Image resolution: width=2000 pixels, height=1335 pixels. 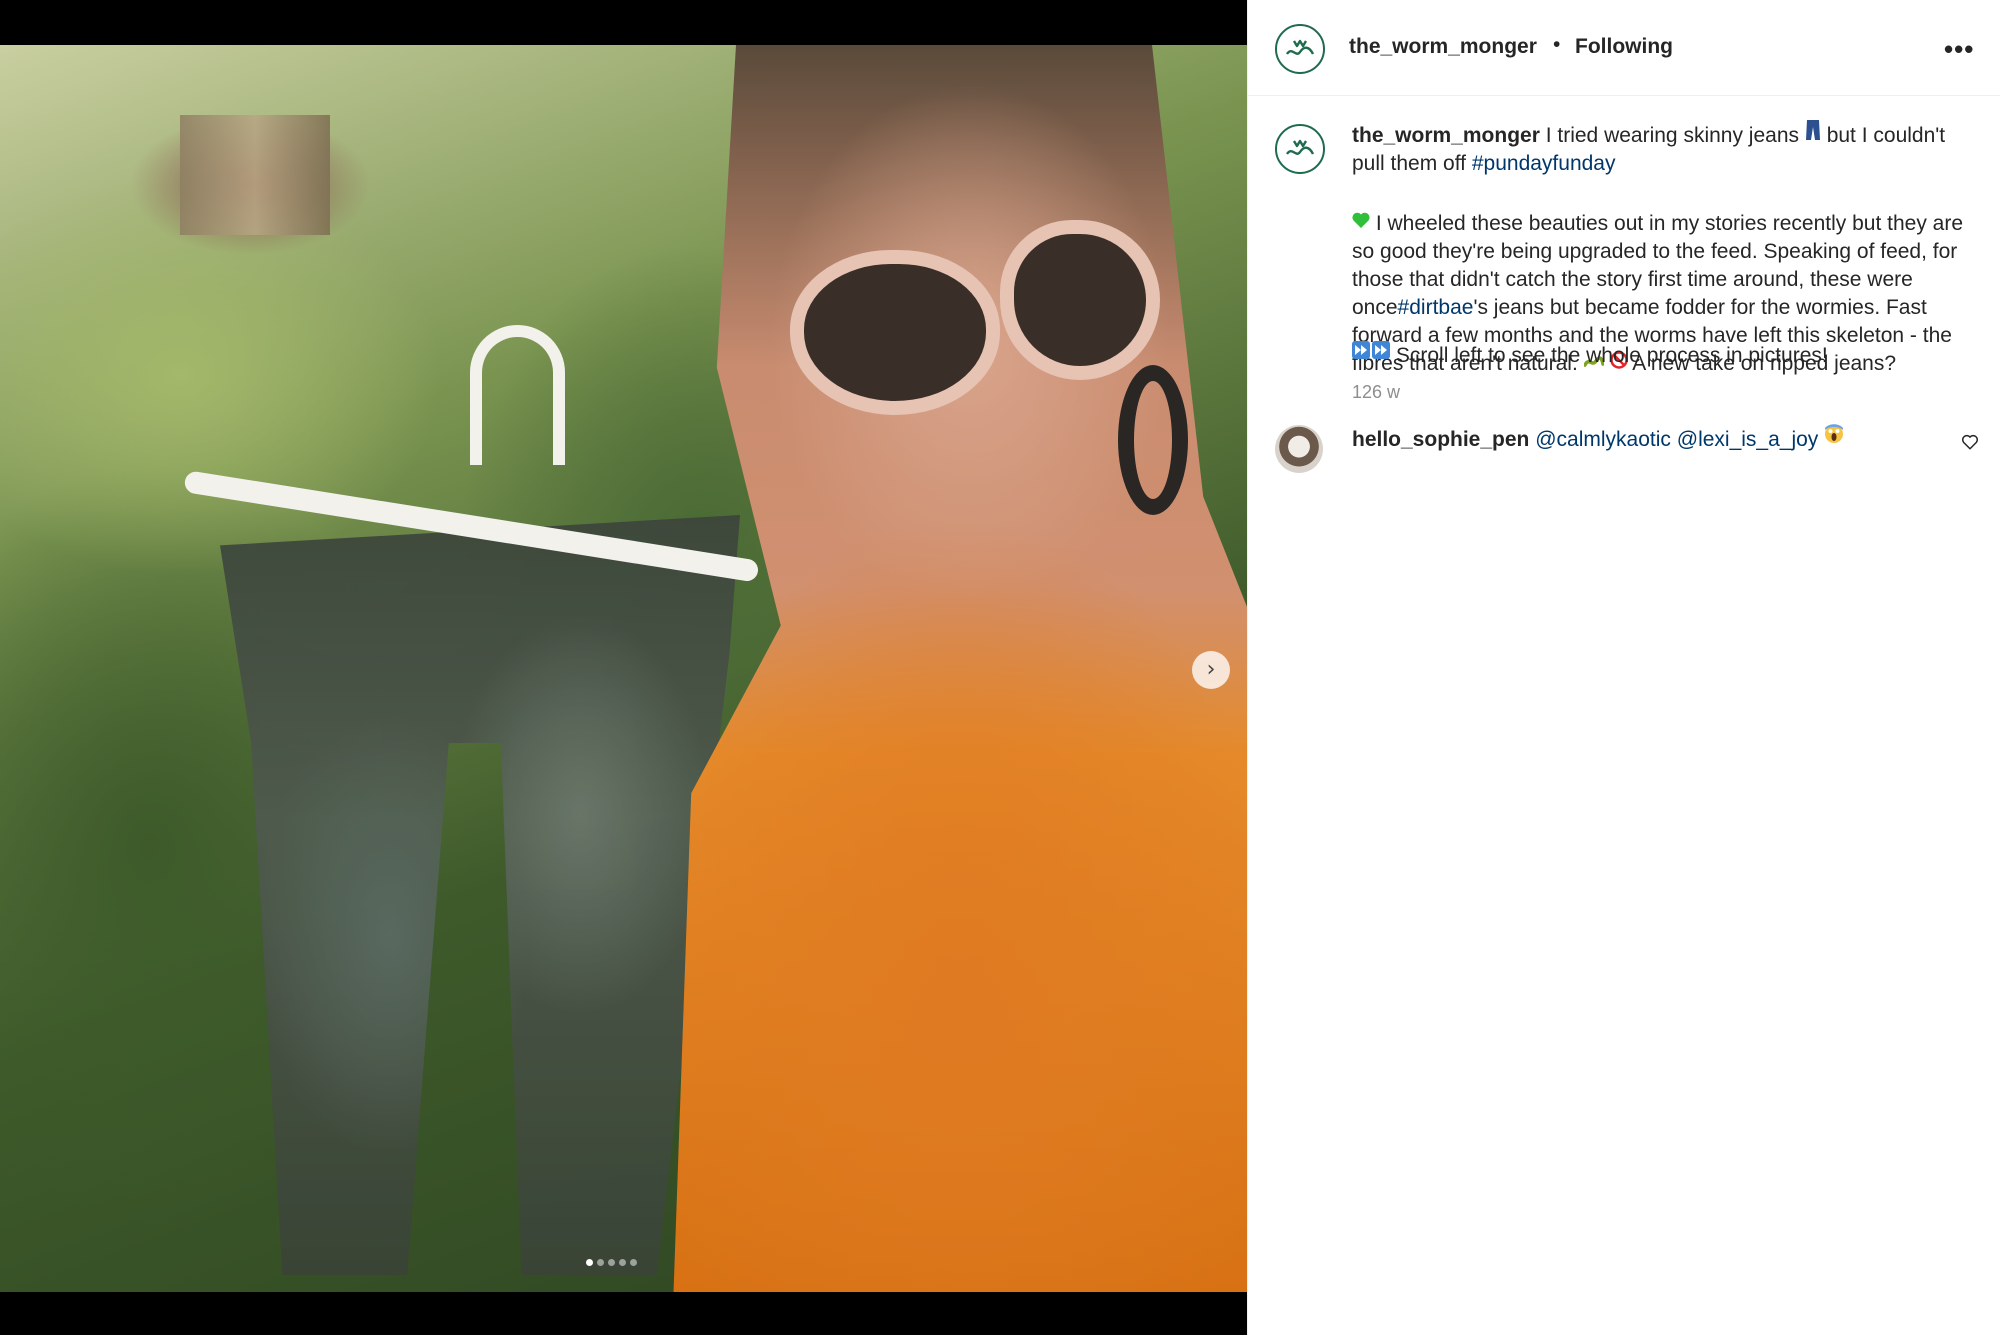 I want to click on following-button: Following, so click(x=1624, y=47).